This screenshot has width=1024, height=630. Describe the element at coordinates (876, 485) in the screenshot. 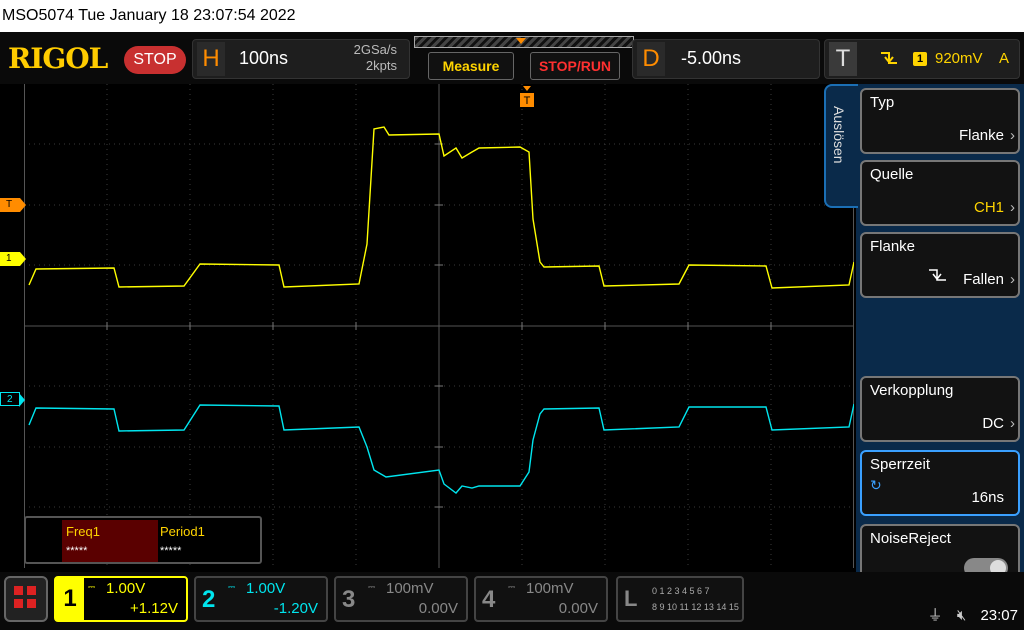

I see `rotary-knob-icon: ↻` at that location.